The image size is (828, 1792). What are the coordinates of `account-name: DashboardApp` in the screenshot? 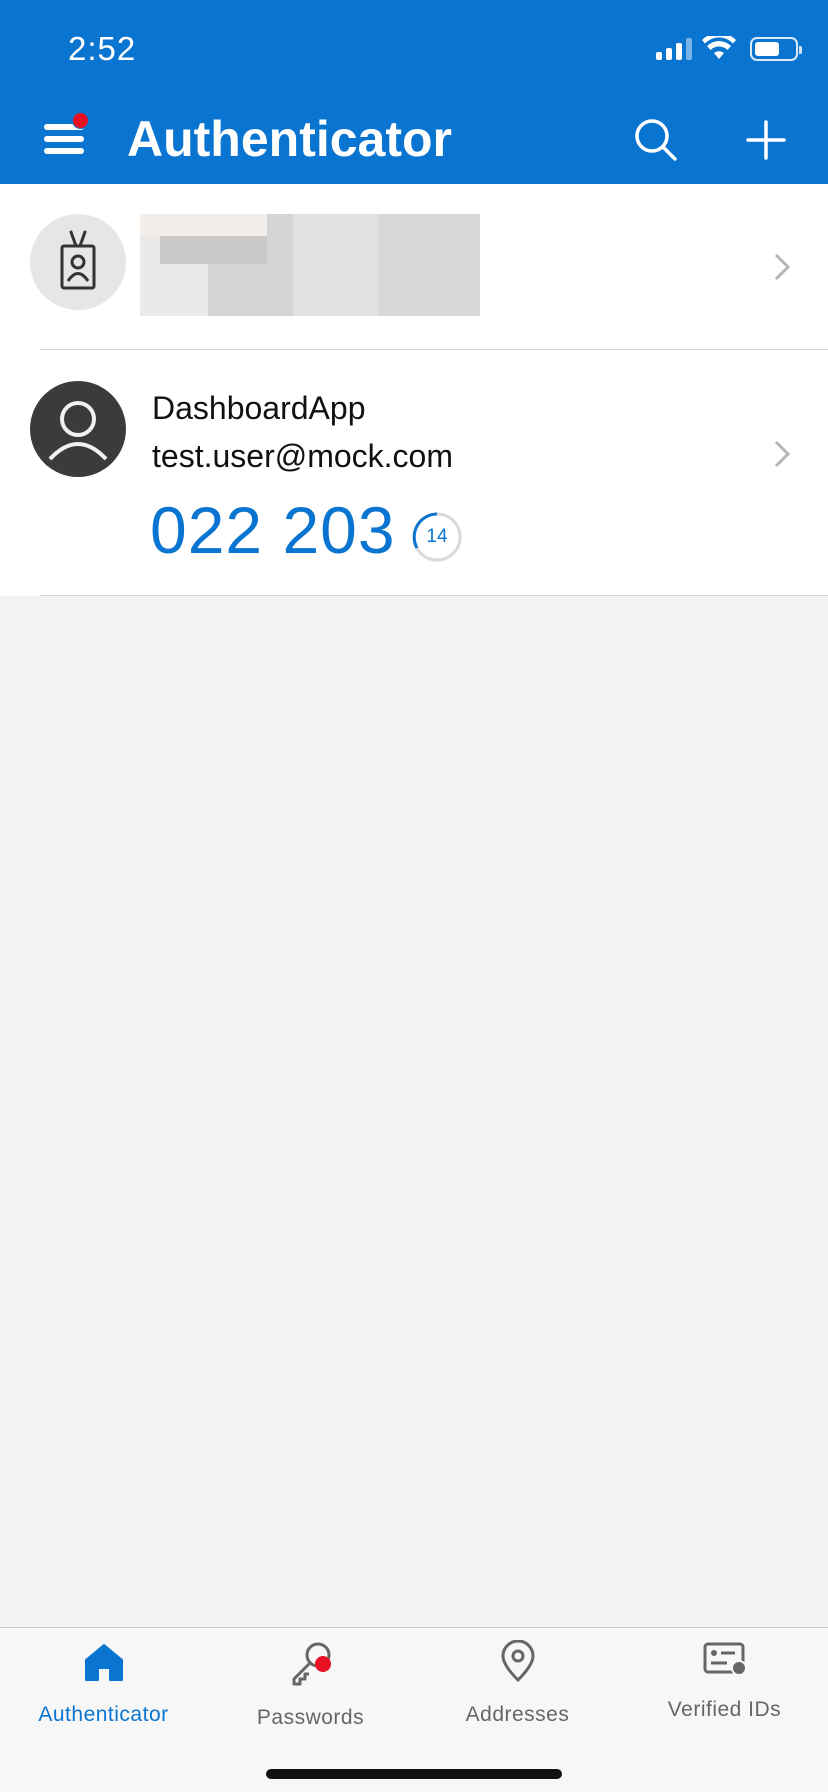 It's located at (259, 408).